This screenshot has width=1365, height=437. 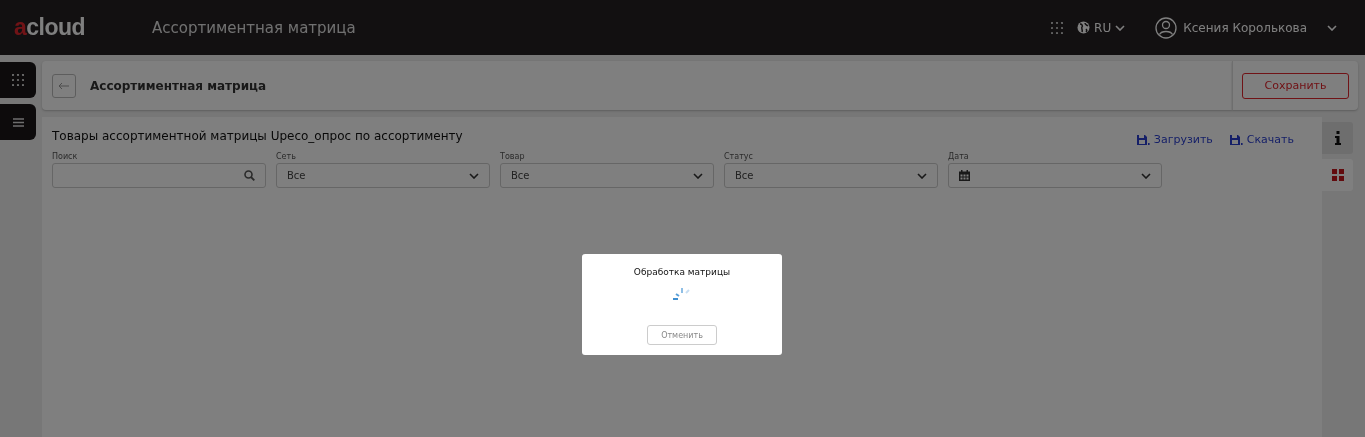 I want to click on info-icon, so click(x=1337, y=138).